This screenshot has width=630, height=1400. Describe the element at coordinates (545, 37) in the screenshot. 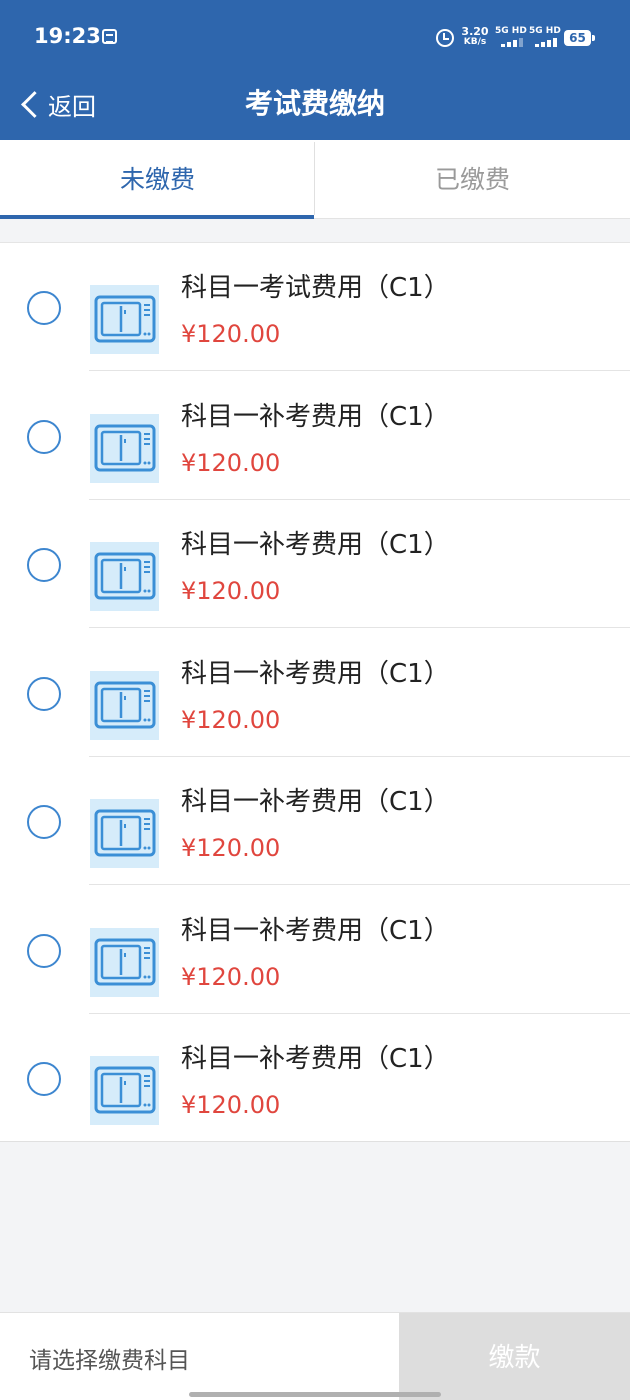

I see `signal-strength-2: 5G HD` at that location.